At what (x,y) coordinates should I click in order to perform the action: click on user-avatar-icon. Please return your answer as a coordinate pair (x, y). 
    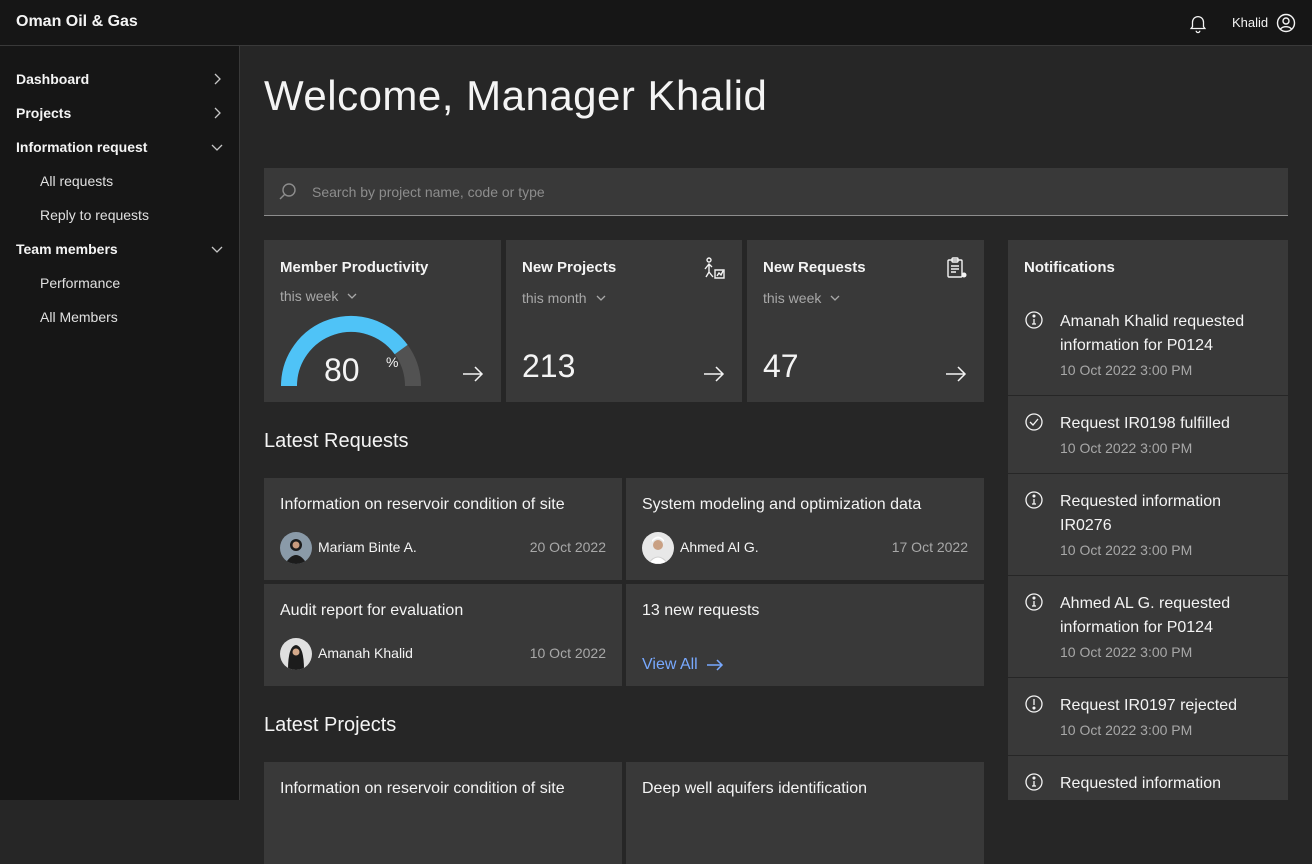
    Looking at the image, I should click on (1286, 23).